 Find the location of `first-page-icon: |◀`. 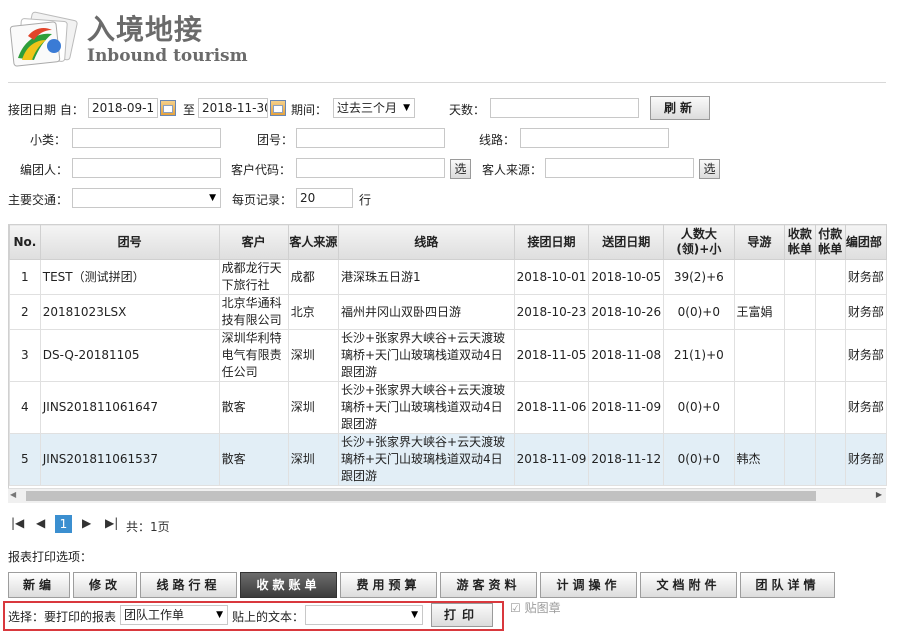

first-page-icon: |◀ is located at coordinates (17, 523).